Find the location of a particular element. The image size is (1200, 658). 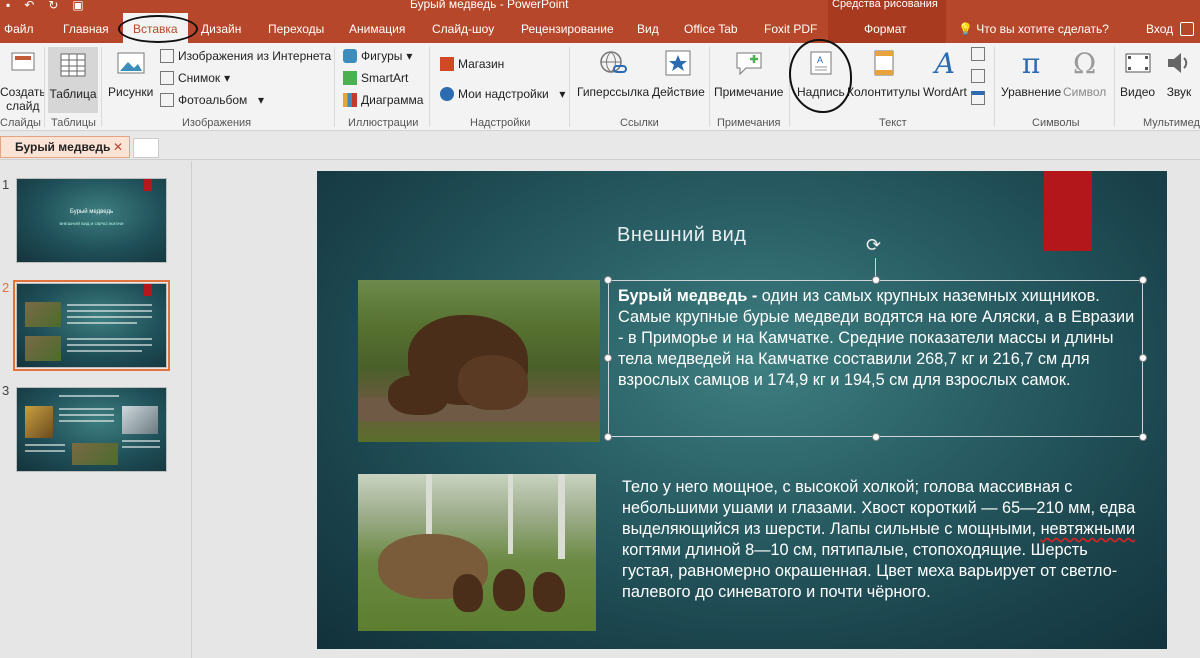

comment-label: Примечание is located at coordinates (749, 92).